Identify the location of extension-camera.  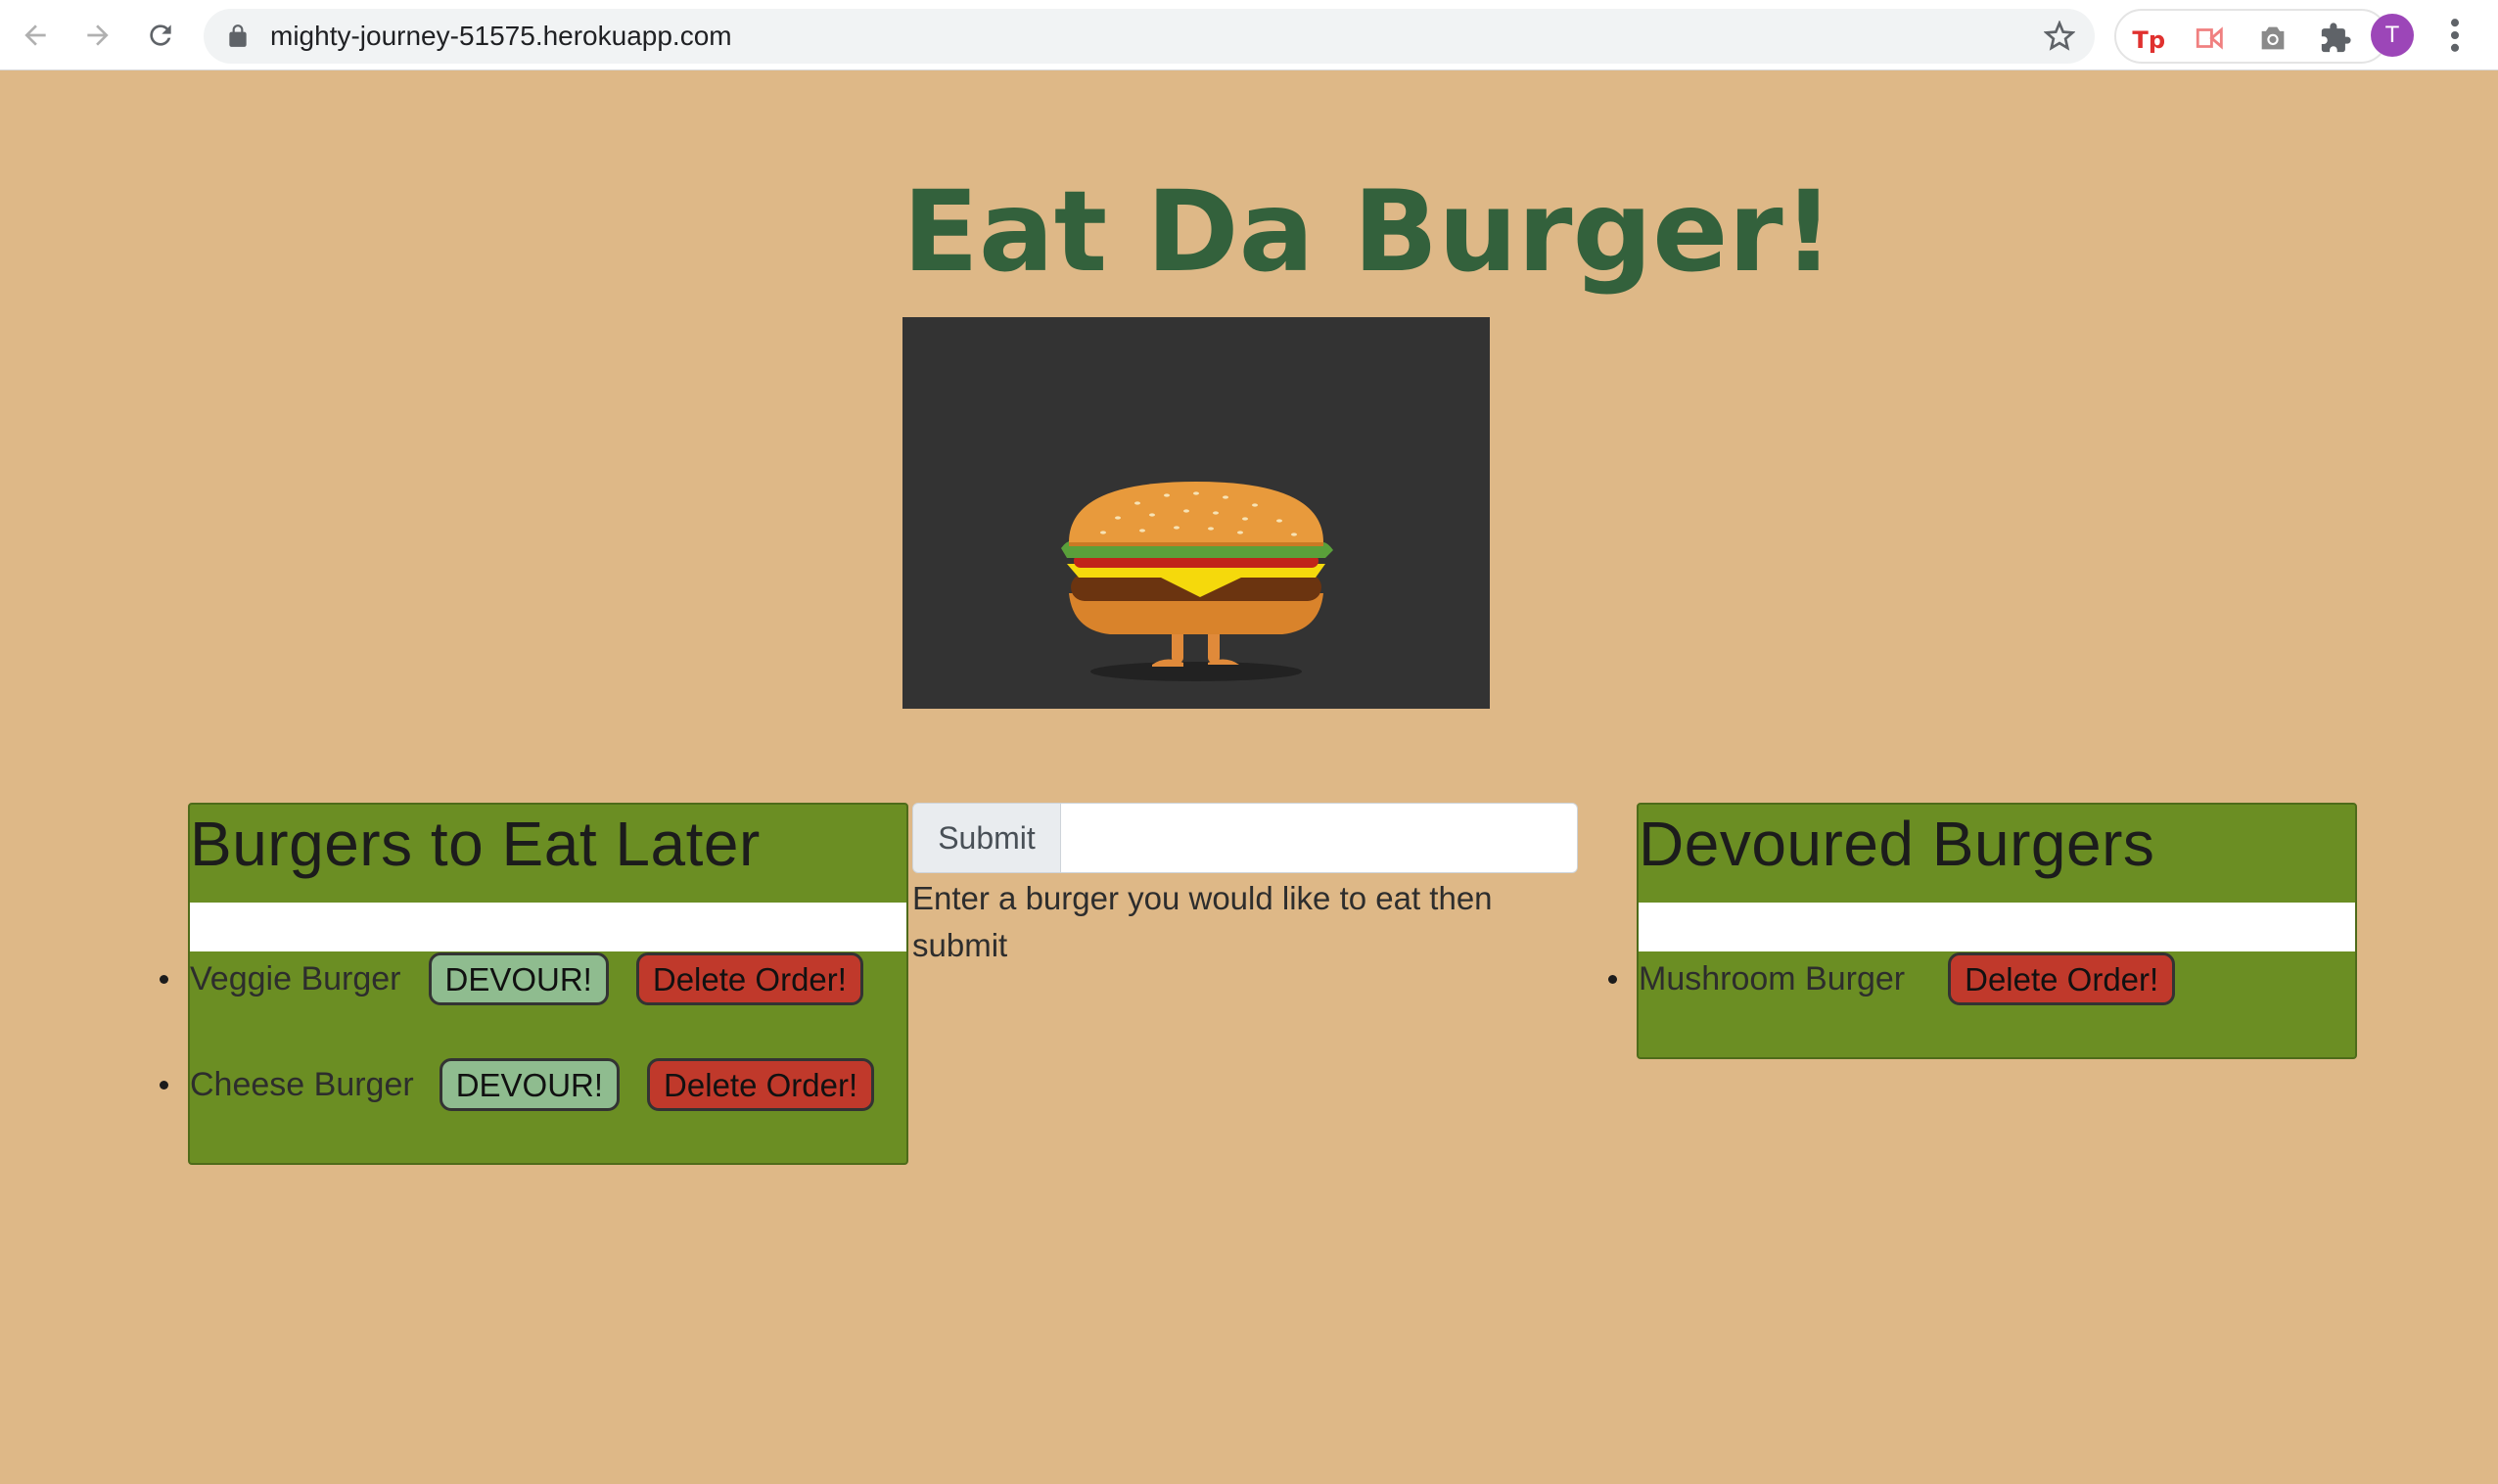
(2272, 38).